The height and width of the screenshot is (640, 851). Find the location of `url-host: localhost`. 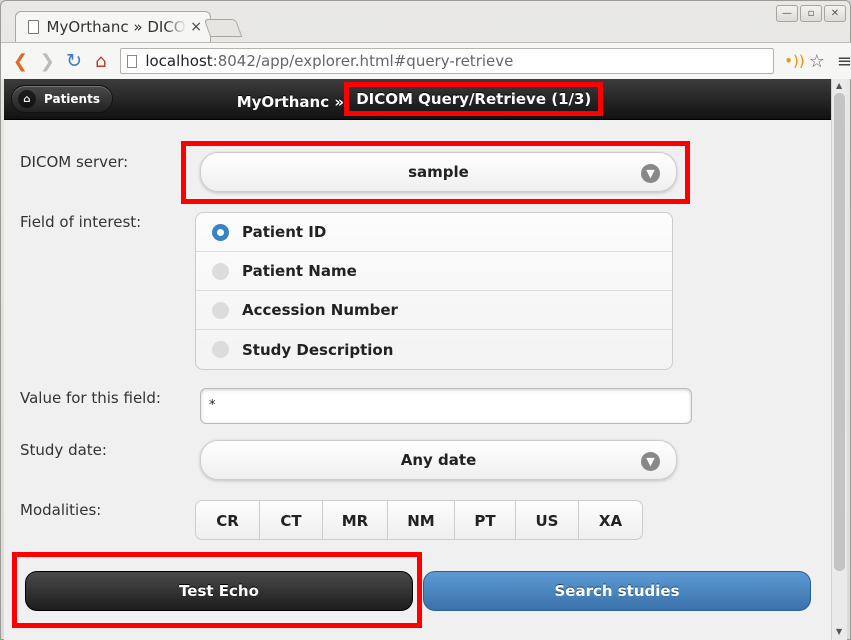

url-host: localhost is located at coordinates (179, 61).